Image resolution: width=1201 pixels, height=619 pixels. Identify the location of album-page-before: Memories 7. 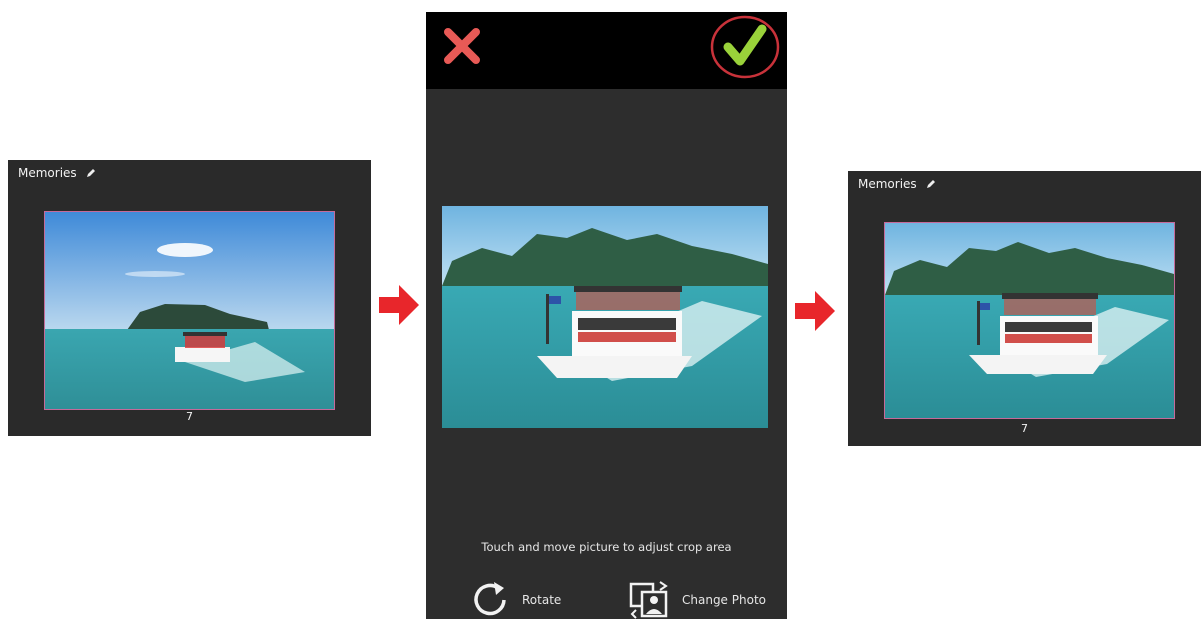
(189, 298).